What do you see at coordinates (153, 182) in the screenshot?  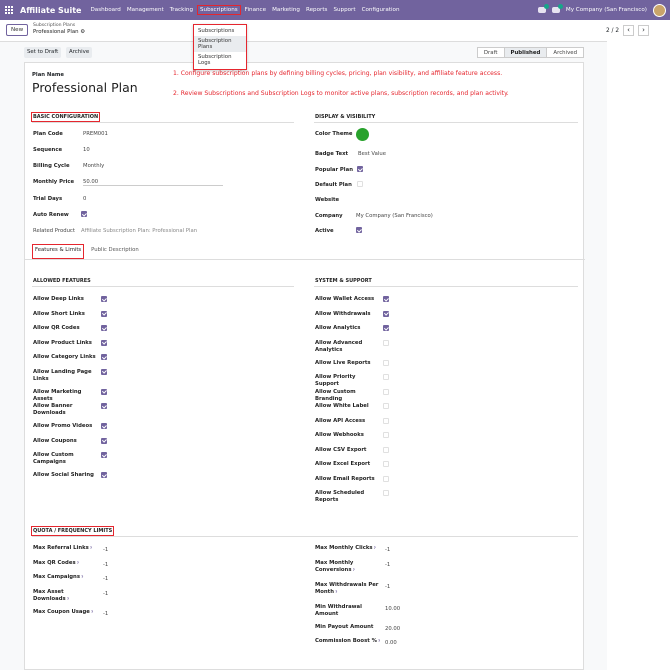 I see `monthly-price-field: 50.00` at bounding box center [153, 182].